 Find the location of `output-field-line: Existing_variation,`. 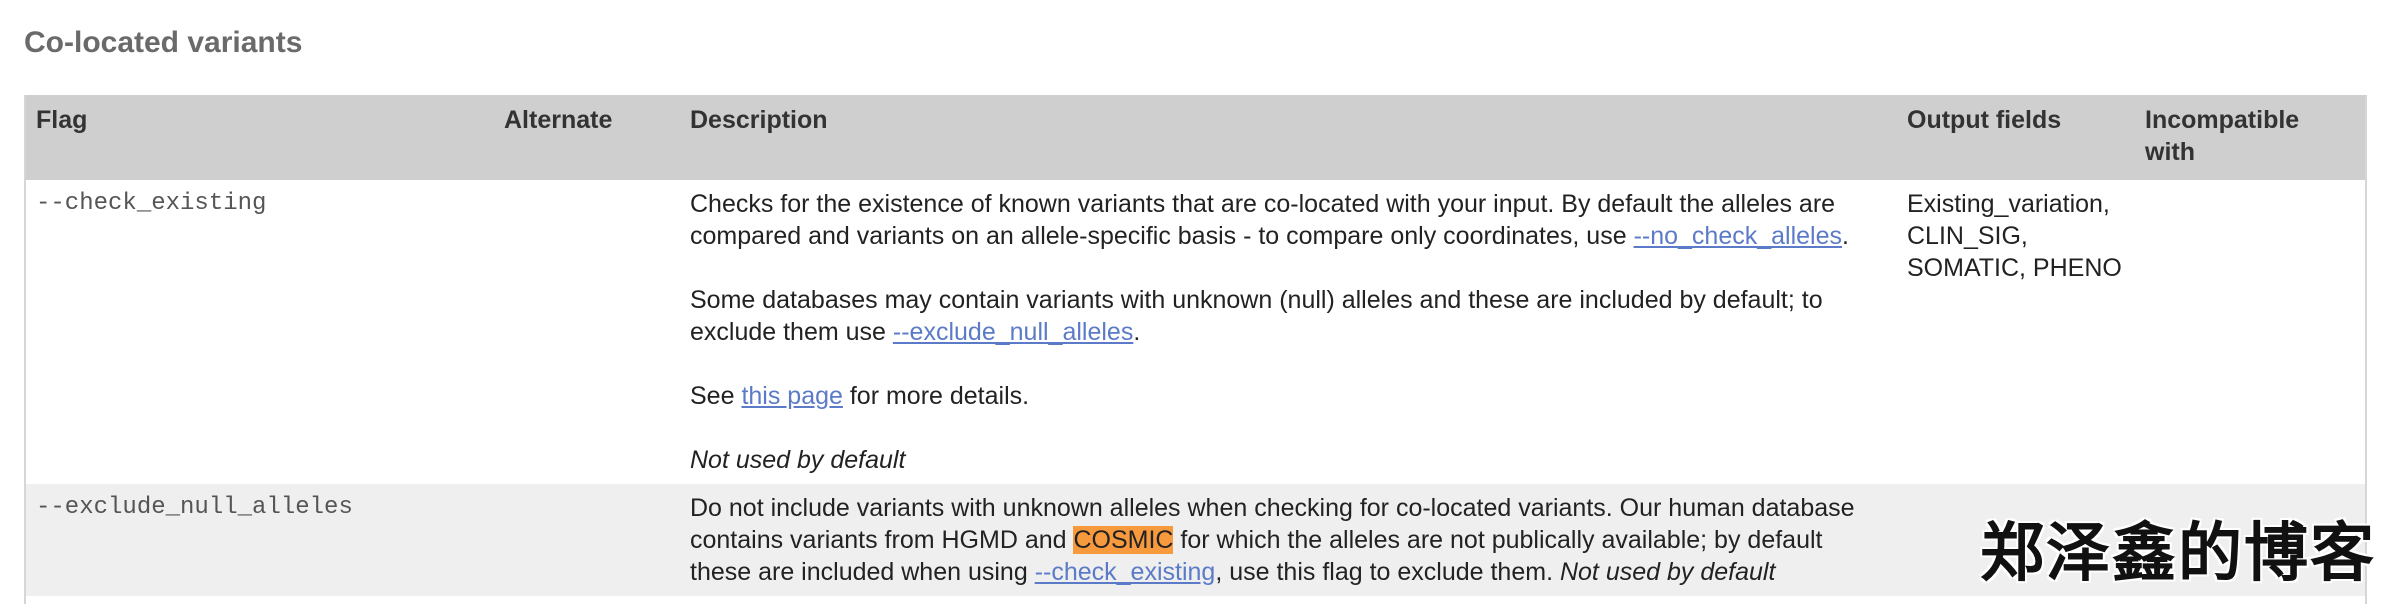

output-field-line: Existing_variation, is located at coordinates (2008, 204).